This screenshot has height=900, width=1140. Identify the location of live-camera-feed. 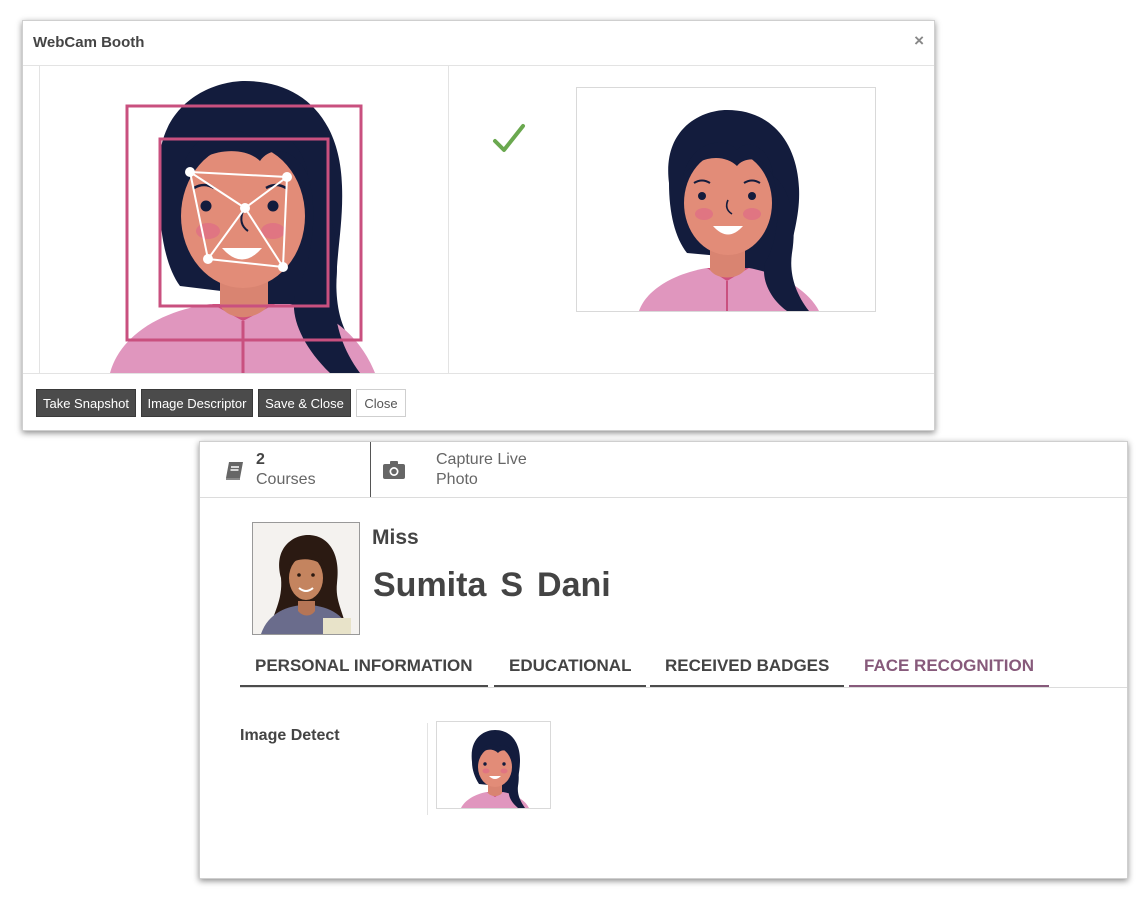
(244, 219).